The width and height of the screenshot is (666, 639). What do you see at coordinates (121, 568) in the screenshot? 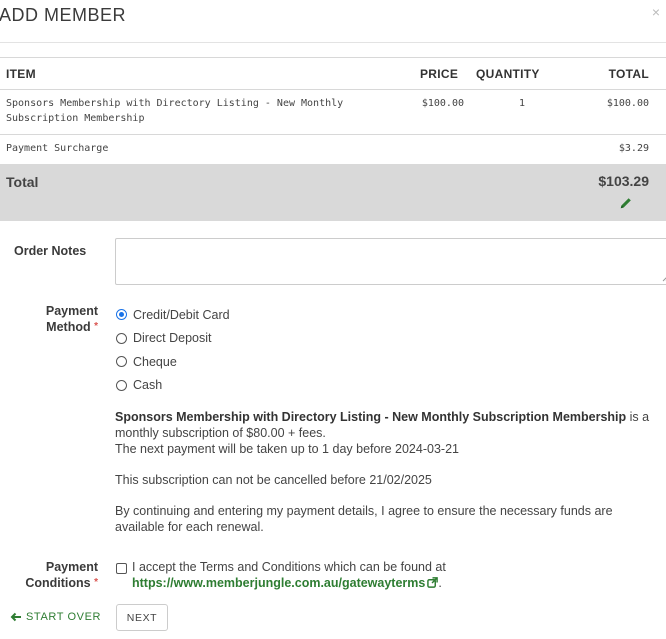
I see `terms-checkbox` at bounding box center [121, 568].